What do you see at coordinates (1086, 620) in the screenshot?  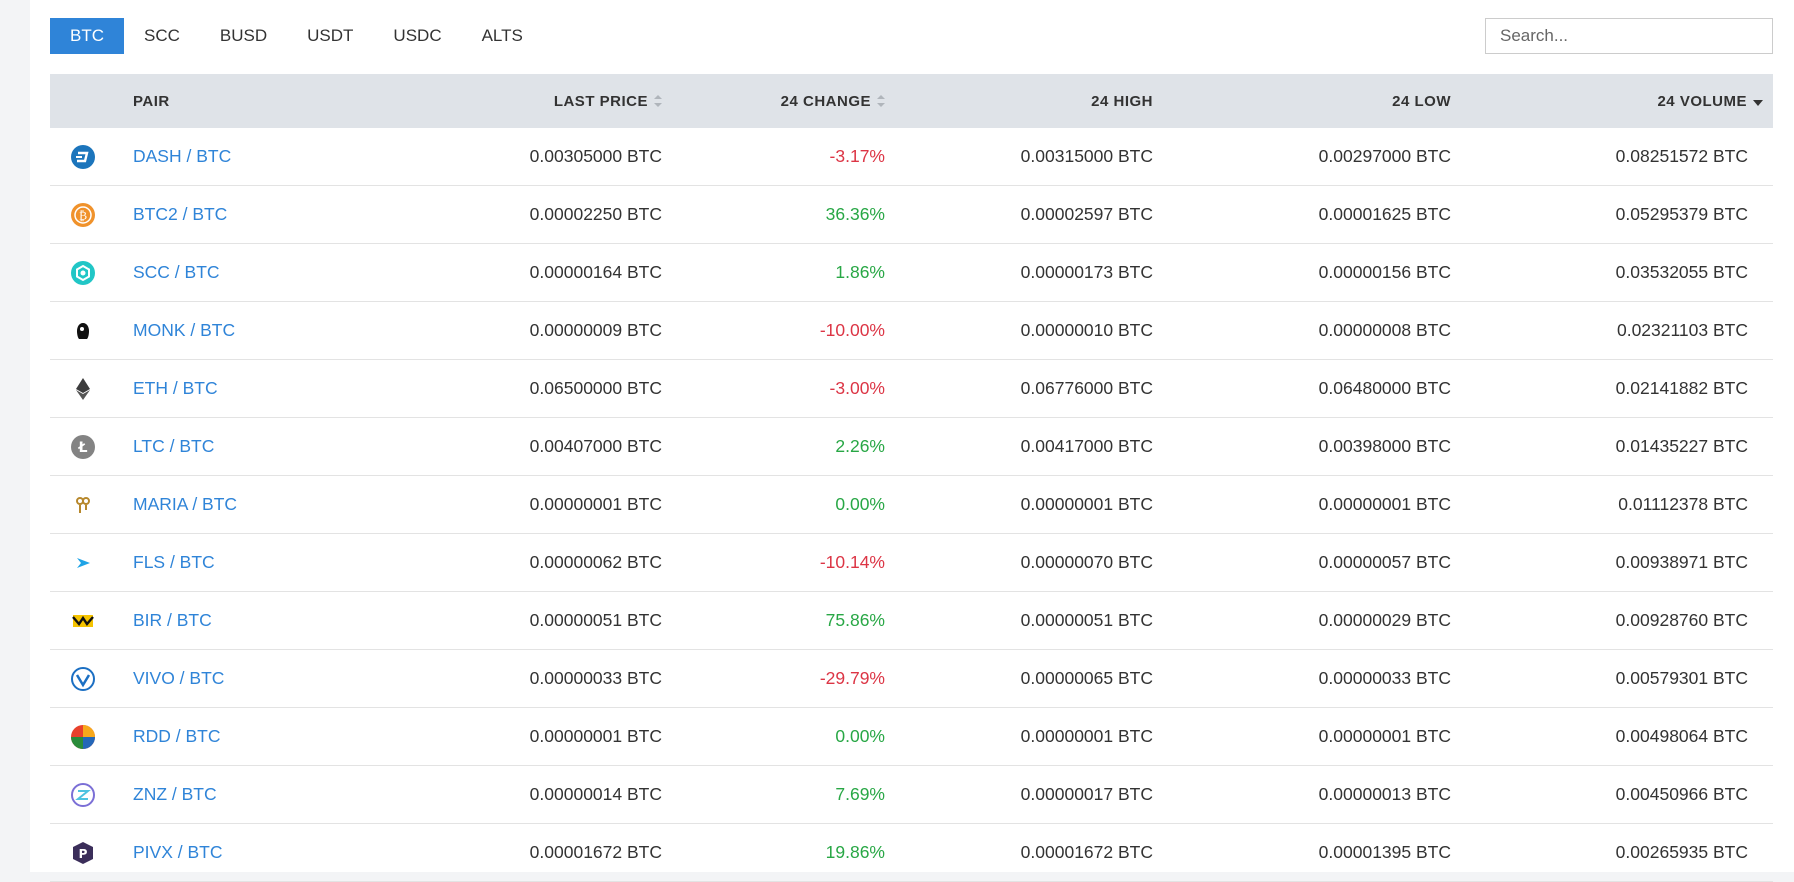 I see `high-price: 0.00000051 BTC` at bounding box center [1086, 620].